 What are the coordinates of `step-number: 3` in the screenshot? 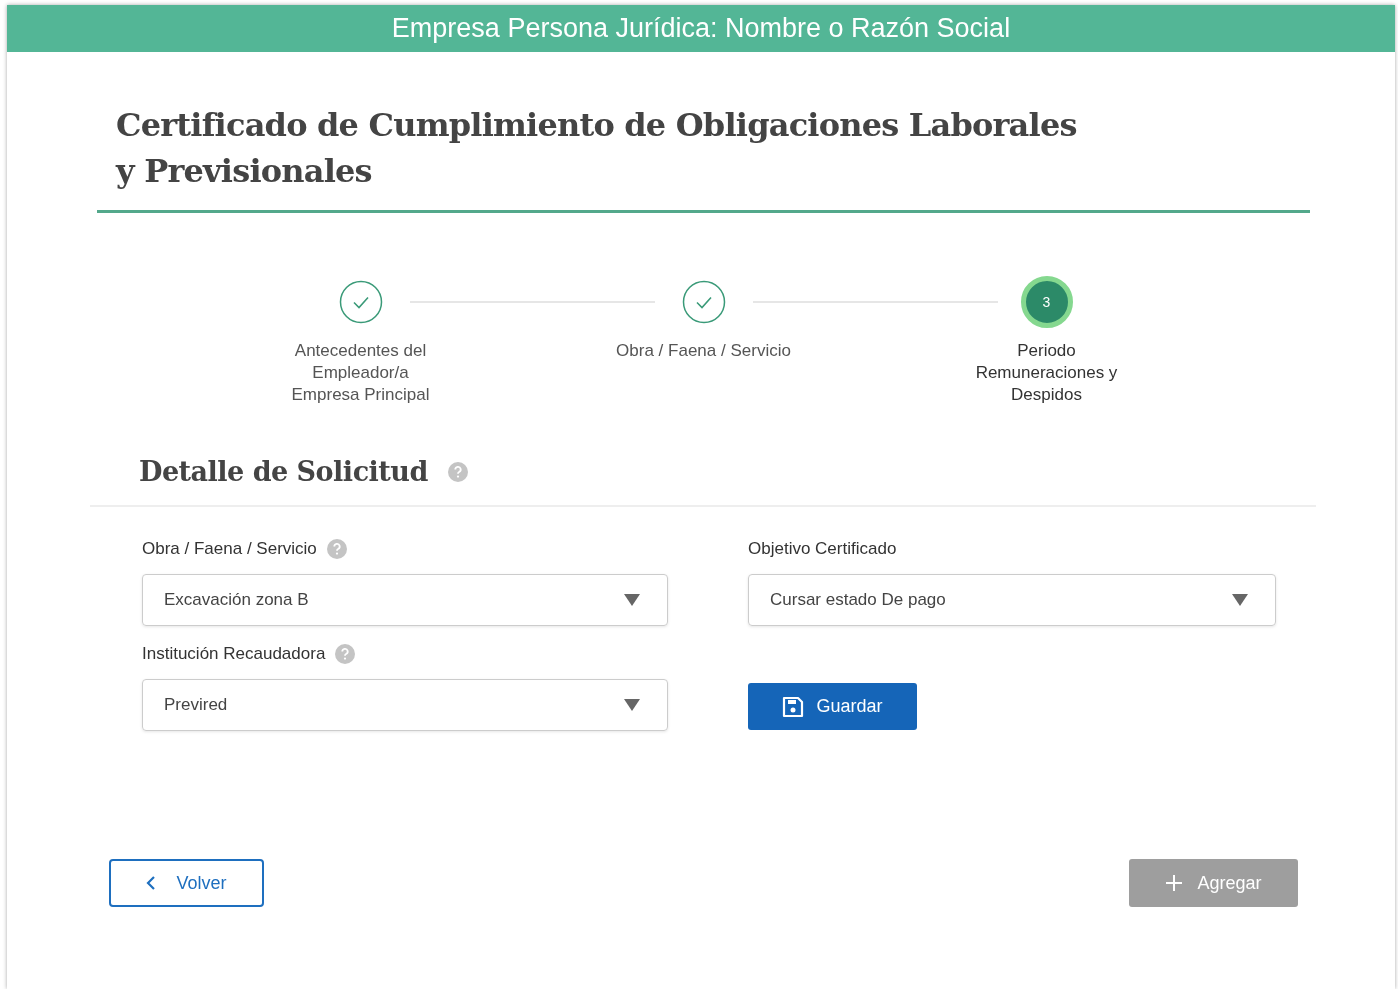 It's located at (1046, 302).